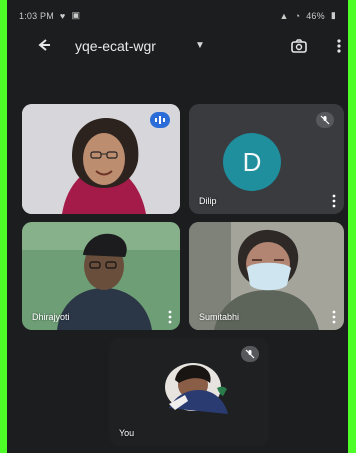 This screenshot has height=453, width=356. I want to click on notification-icon: ▣, so click(76, 15).